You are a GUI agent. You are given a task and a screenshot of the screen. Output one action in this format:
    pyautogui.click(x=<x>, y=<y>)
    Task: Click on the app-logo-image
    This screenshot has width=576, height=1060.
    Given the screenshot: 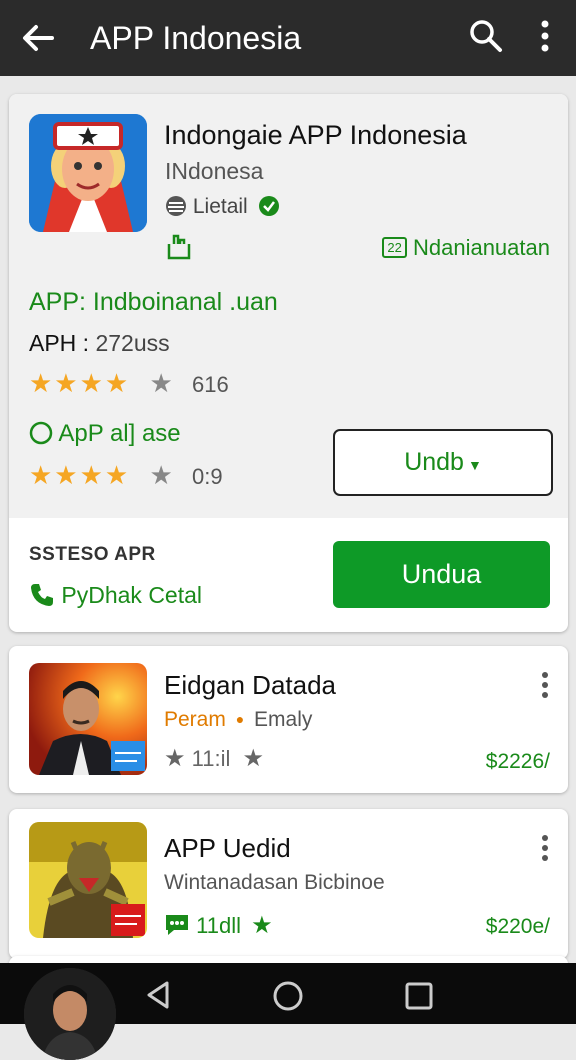 What is the action you would take?
    pyautogui.click(x=88, y=173)
    